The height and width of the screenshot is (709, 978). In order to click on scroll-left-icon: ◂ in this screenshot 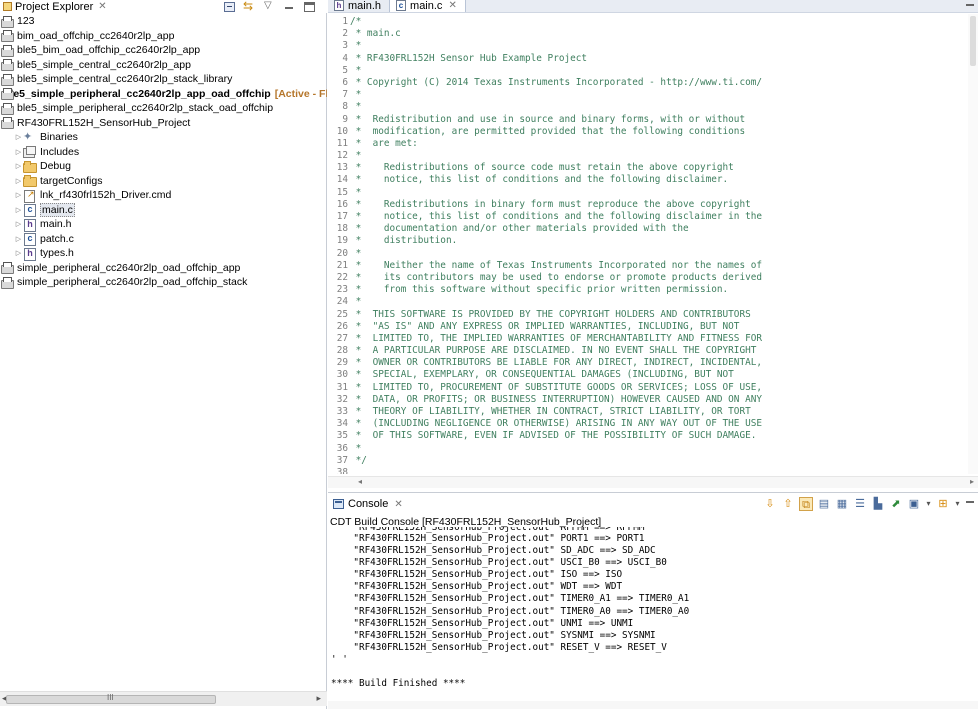, I will do `click(360, 481)`.